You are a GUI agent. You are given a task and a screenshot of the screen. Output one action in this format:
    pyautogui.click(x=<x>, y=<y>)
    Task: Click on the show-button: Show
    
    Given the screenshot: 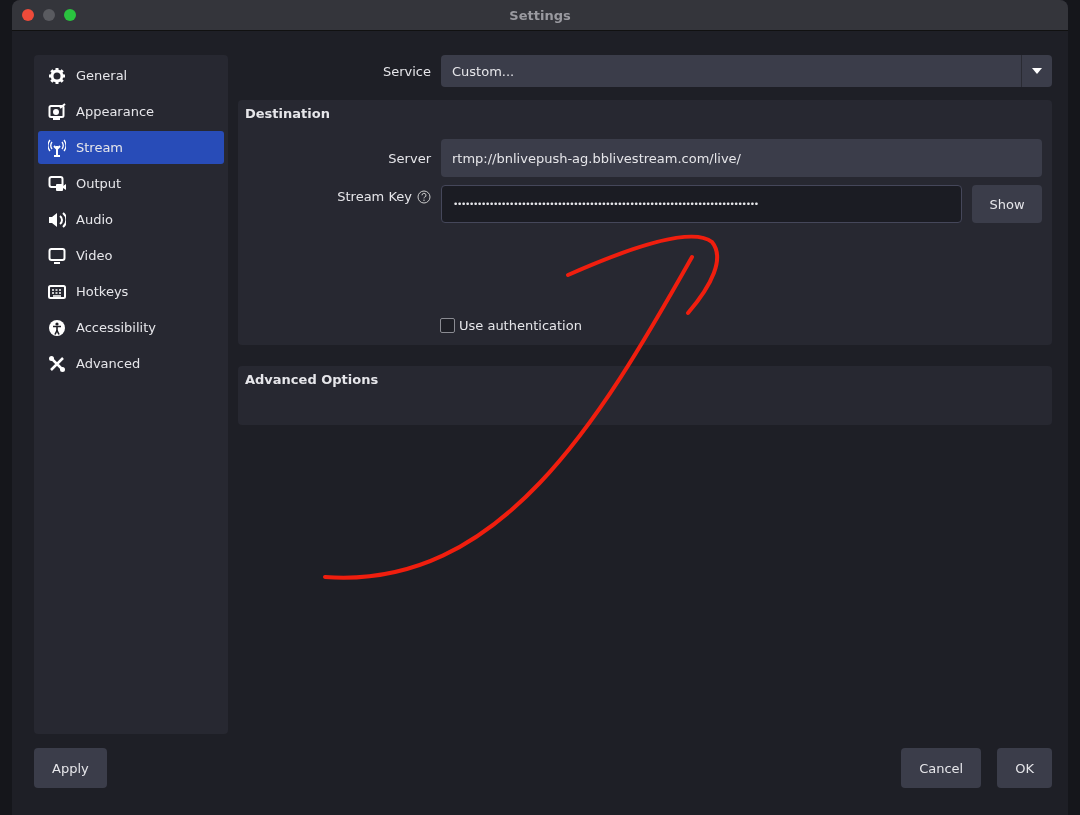 What is the action you would take?
    pyautogui.click(x=1007, y=204)
    